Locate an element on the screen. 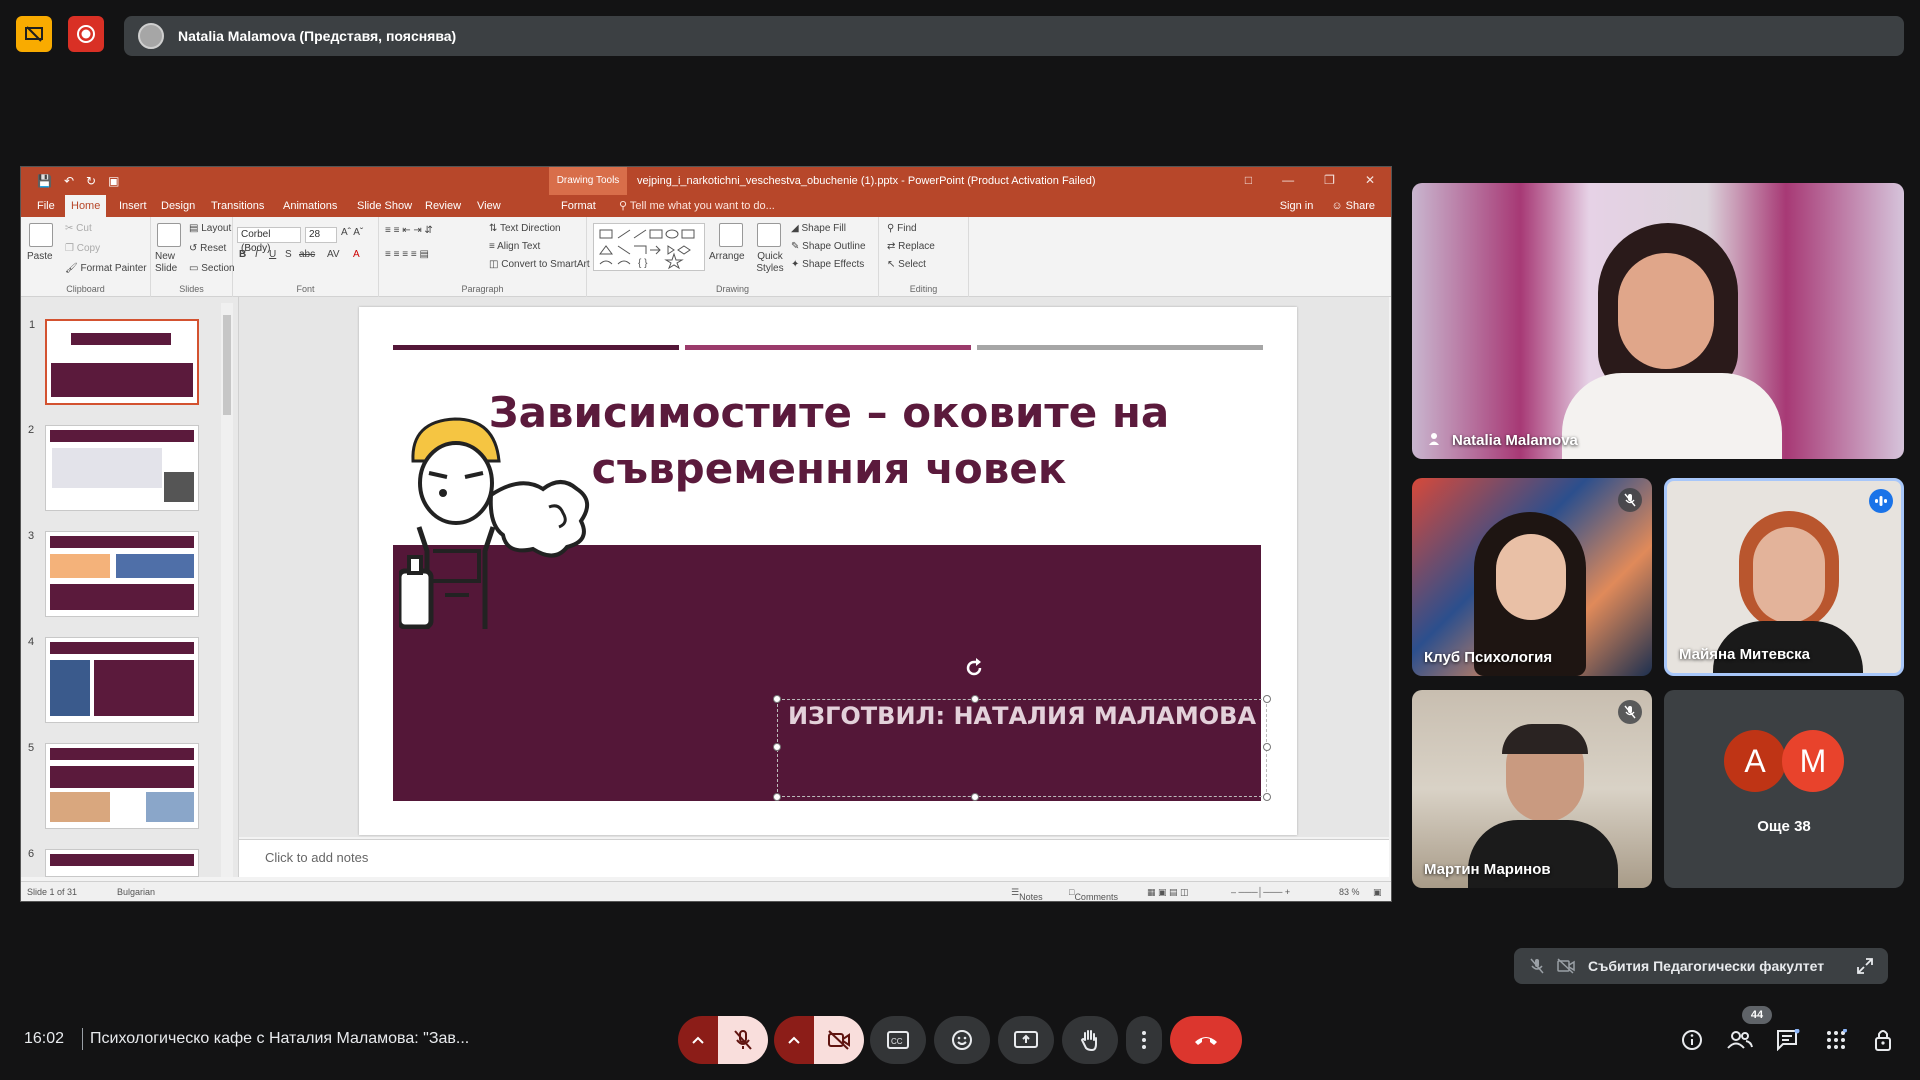  save-icon: 💾 is located at coordinates (44, 181).